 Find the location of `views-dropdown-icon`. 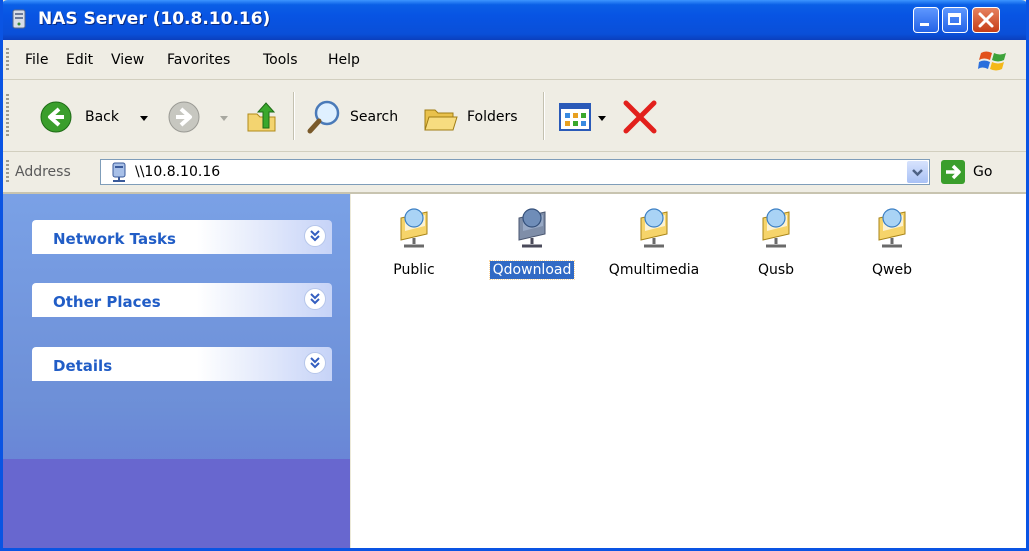

views-dropdown-icon is located at coordinates (602, 118).